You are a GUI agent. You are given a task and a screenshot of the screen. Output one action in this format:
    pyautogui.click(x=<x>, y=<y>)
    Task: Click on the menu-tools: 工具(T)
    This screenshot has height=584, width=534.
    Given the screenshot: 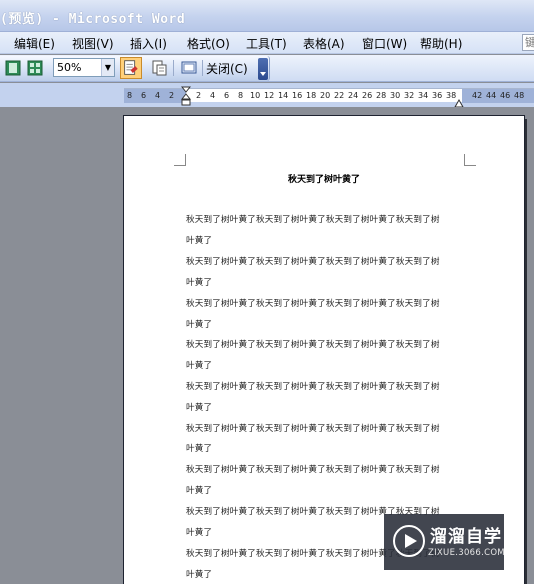 What is the action you would take?
    pyautogui.click(x=266, y=43)
    